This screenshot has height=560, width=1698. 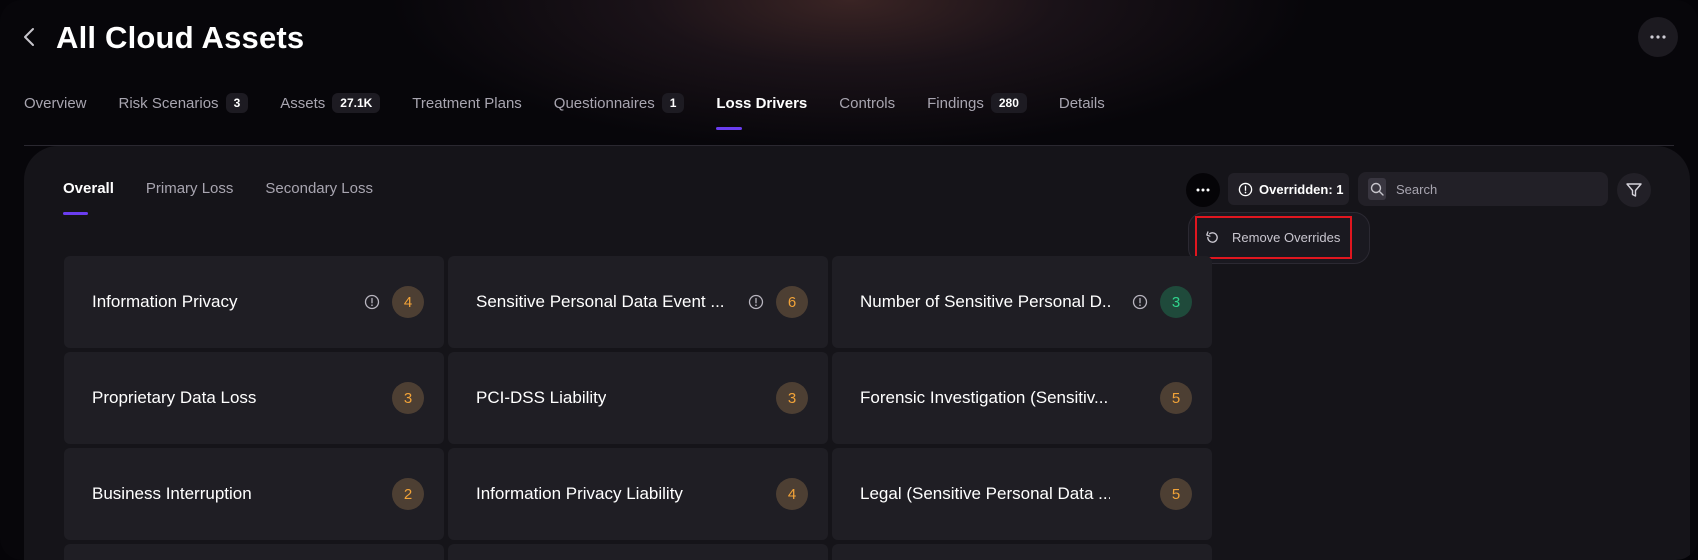 I want to click on tab-count-badge: 27.1K, so click(x=356, y=103).